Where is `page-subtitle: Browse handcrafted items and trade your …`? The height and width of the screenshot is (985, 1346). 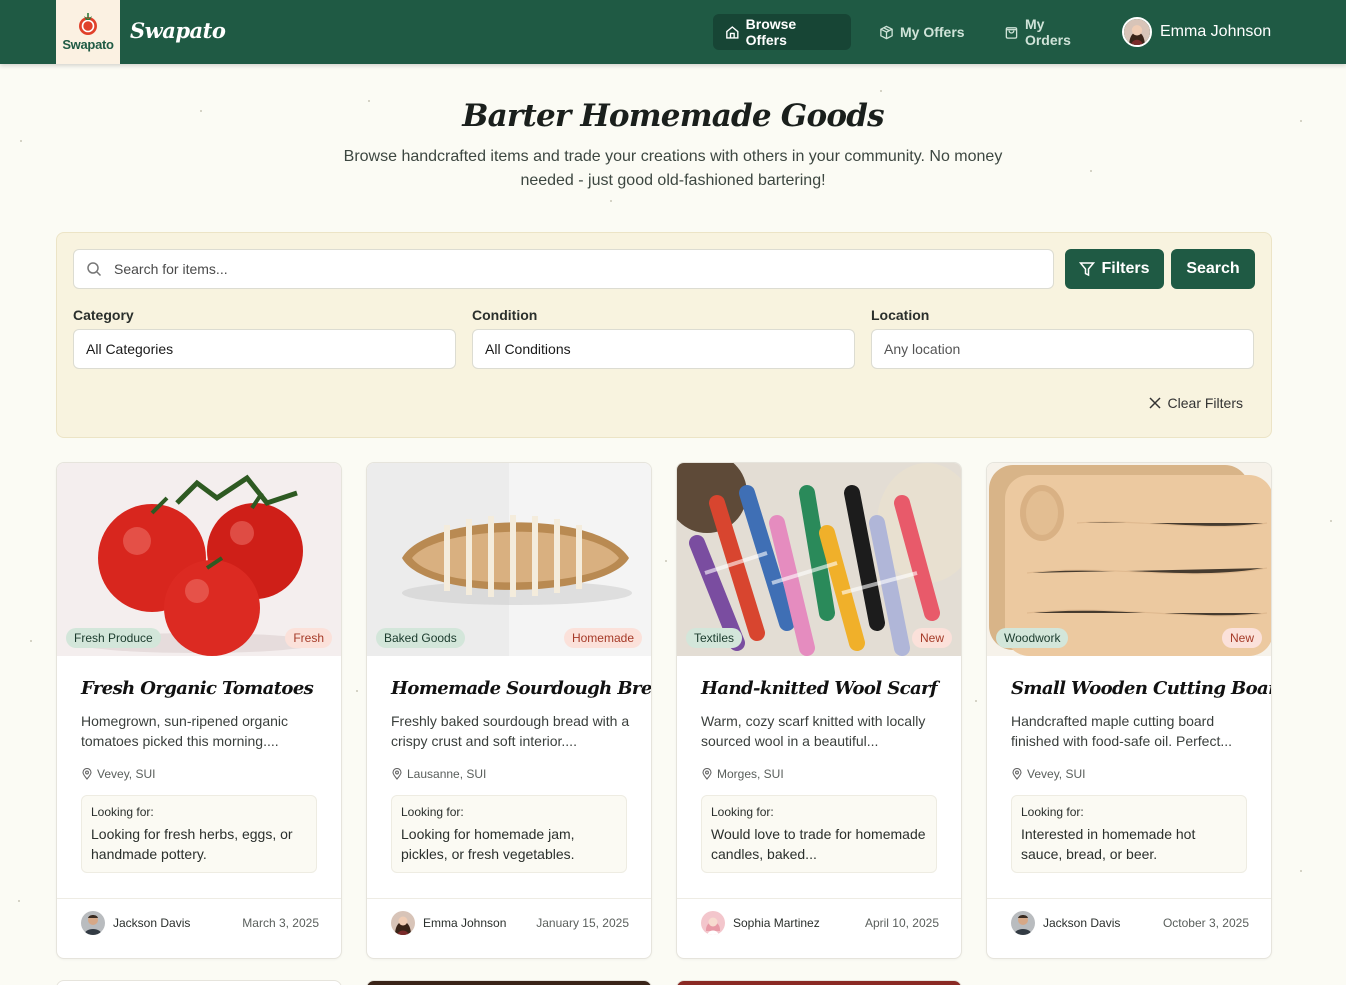 page-subtitle: Browse handcrafted items and trade your … is located at coordinates (673, 168).